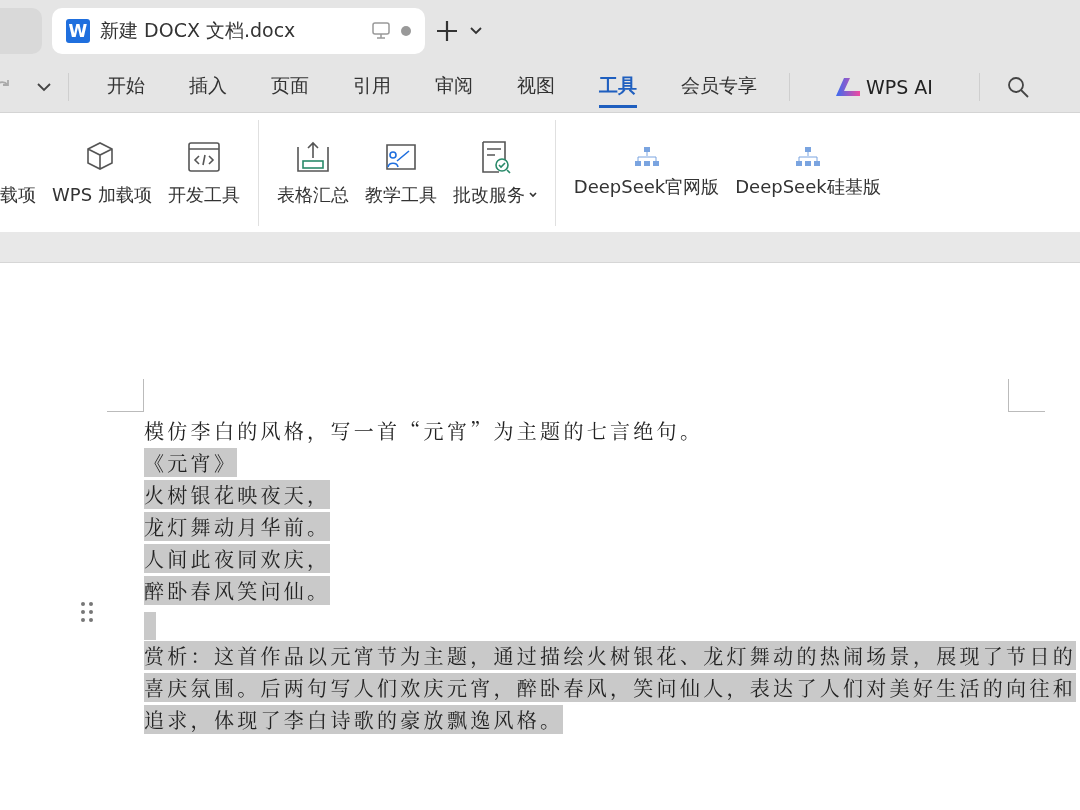  I want to click on menu-tab: 视图, so click(536, 87).